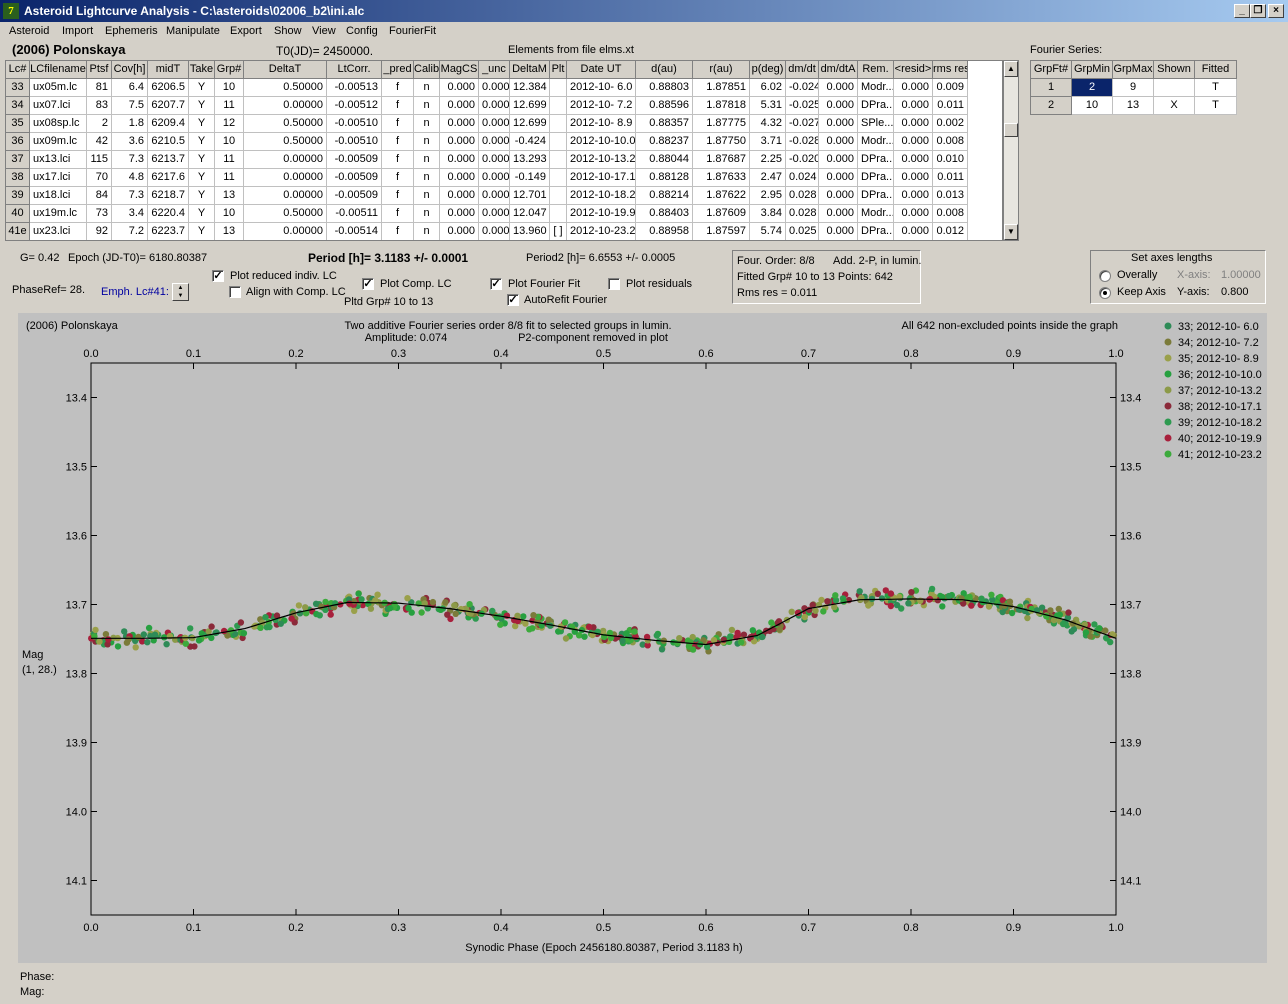 This screenshot has height=1004, width=1288. I want to click on fourier-cell-grpmin: 10, so click(1092, 106).